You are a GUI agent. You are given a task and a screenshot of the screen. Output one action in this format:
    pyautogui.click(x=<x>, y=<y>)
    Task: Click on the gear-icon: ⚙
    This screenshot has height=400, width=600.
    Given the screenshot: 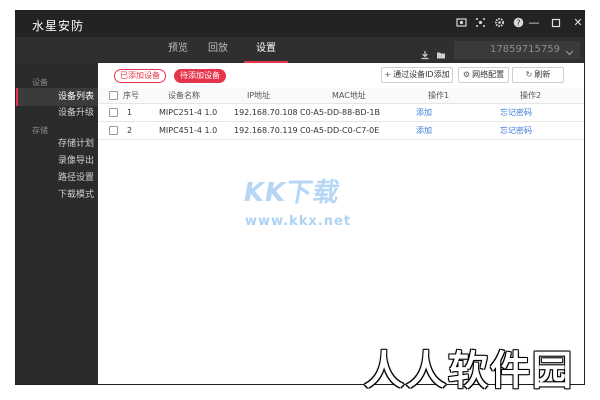 What is the action you would take?
    pyautogui.click(x=466, y=74)
    